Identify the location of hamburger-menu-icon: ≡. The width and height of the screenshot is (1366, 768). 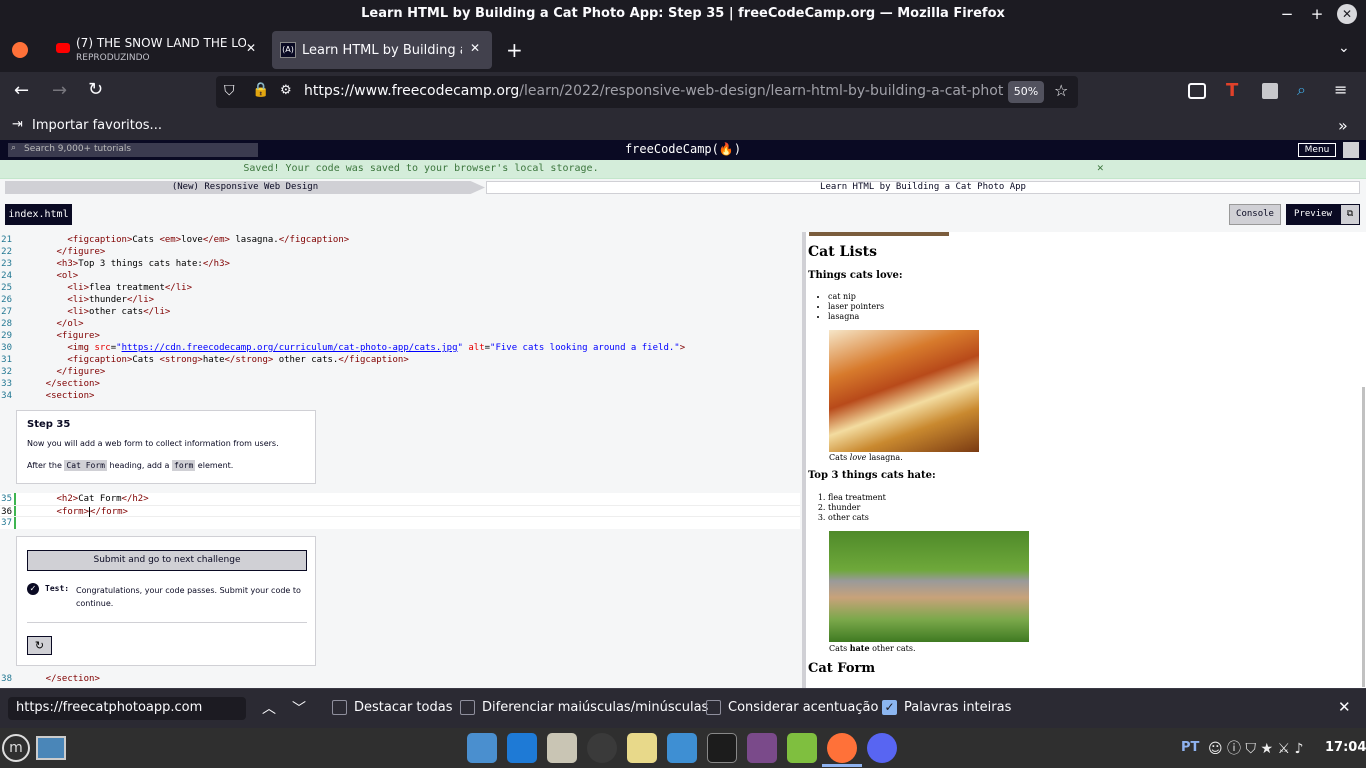
(1340, 89).